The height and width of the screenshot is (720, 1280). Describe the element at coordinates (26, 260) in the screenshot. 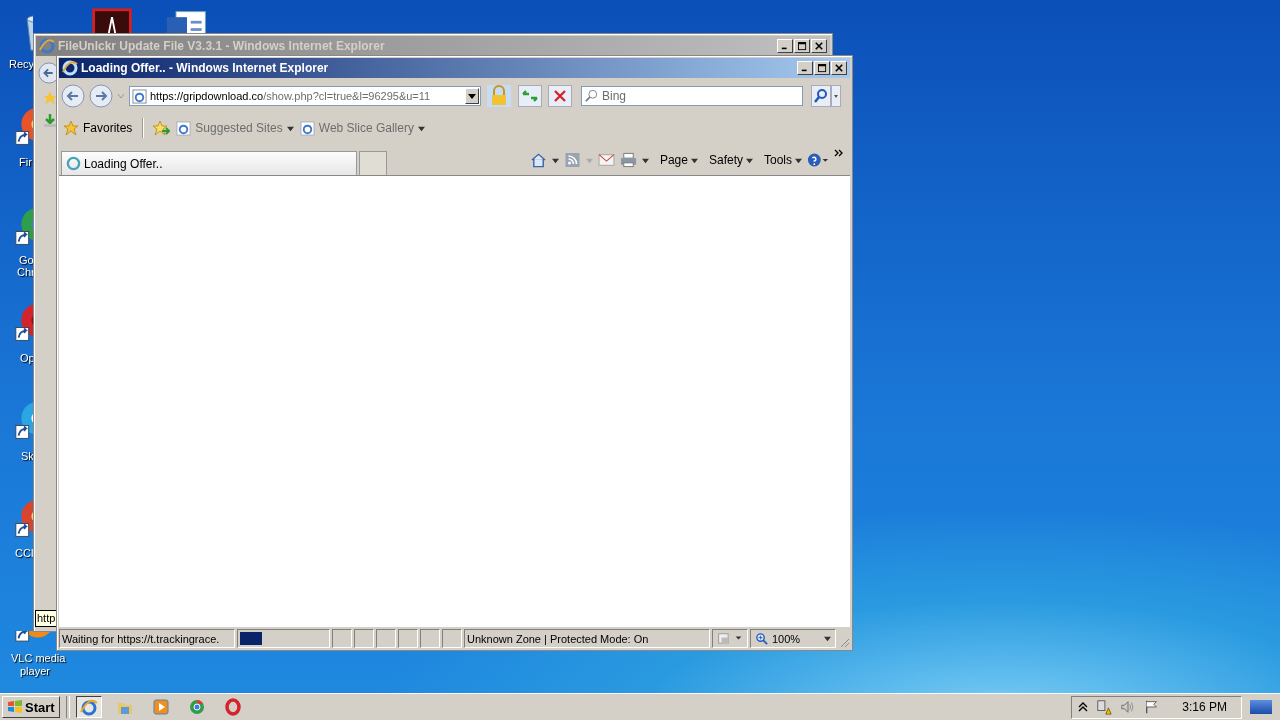

I see `icon-label: Go` at that location.